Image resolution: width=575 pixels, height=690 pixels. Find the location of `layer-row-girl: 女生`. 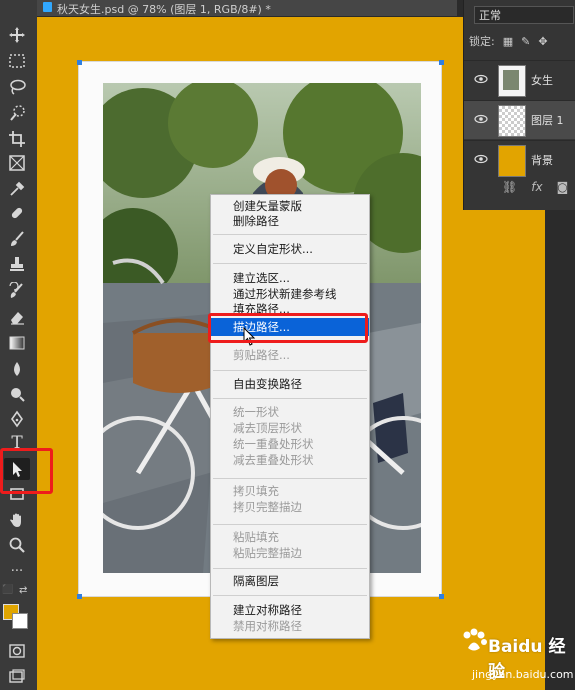

layer-row-girl: 女生 is located at coordinates (519, 79).